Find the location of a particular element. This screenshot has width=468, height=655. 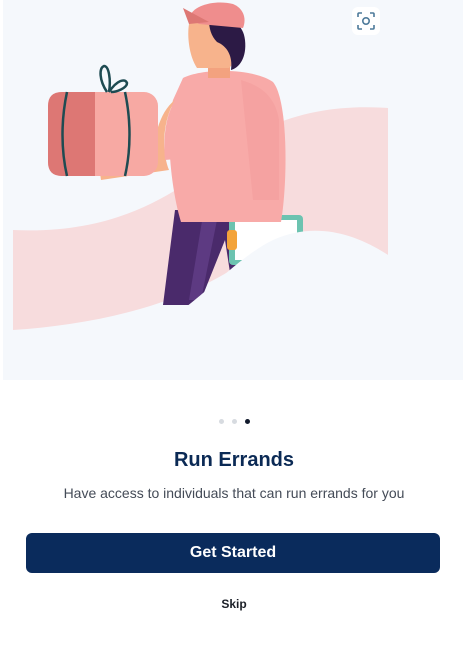

skip-link: Skip is located at coordinates (234, 604).